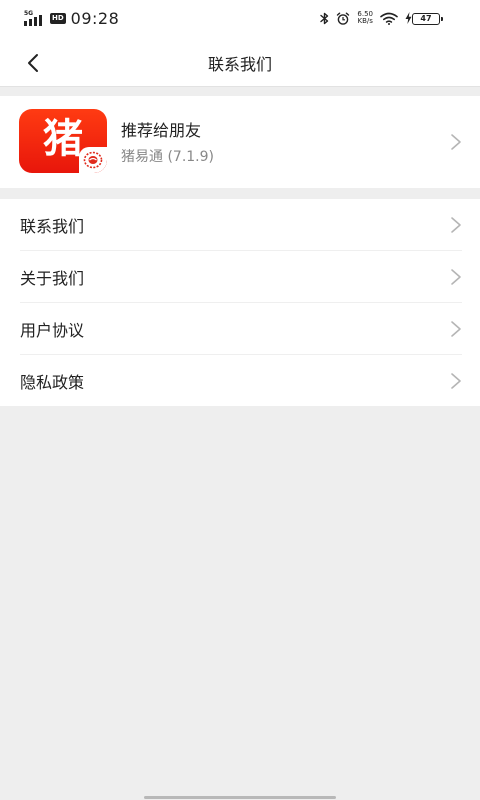  I want to click on menu-item-privacy-policy: 隐私政策, so click(241, 380).